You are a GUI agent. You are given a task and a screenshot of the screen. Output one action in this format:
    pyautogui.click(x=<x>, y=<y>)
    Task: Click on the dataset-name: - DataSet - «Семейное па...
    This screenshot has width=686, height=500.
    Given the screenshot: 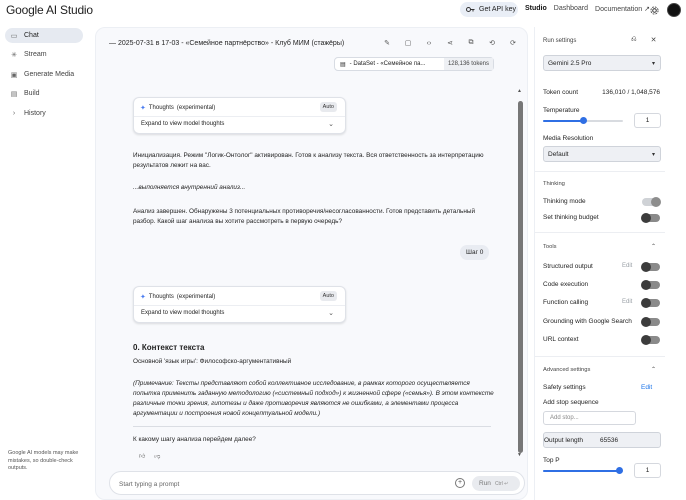 What is the action you would take?
    pyautogui.click(x=387, y=64)
    